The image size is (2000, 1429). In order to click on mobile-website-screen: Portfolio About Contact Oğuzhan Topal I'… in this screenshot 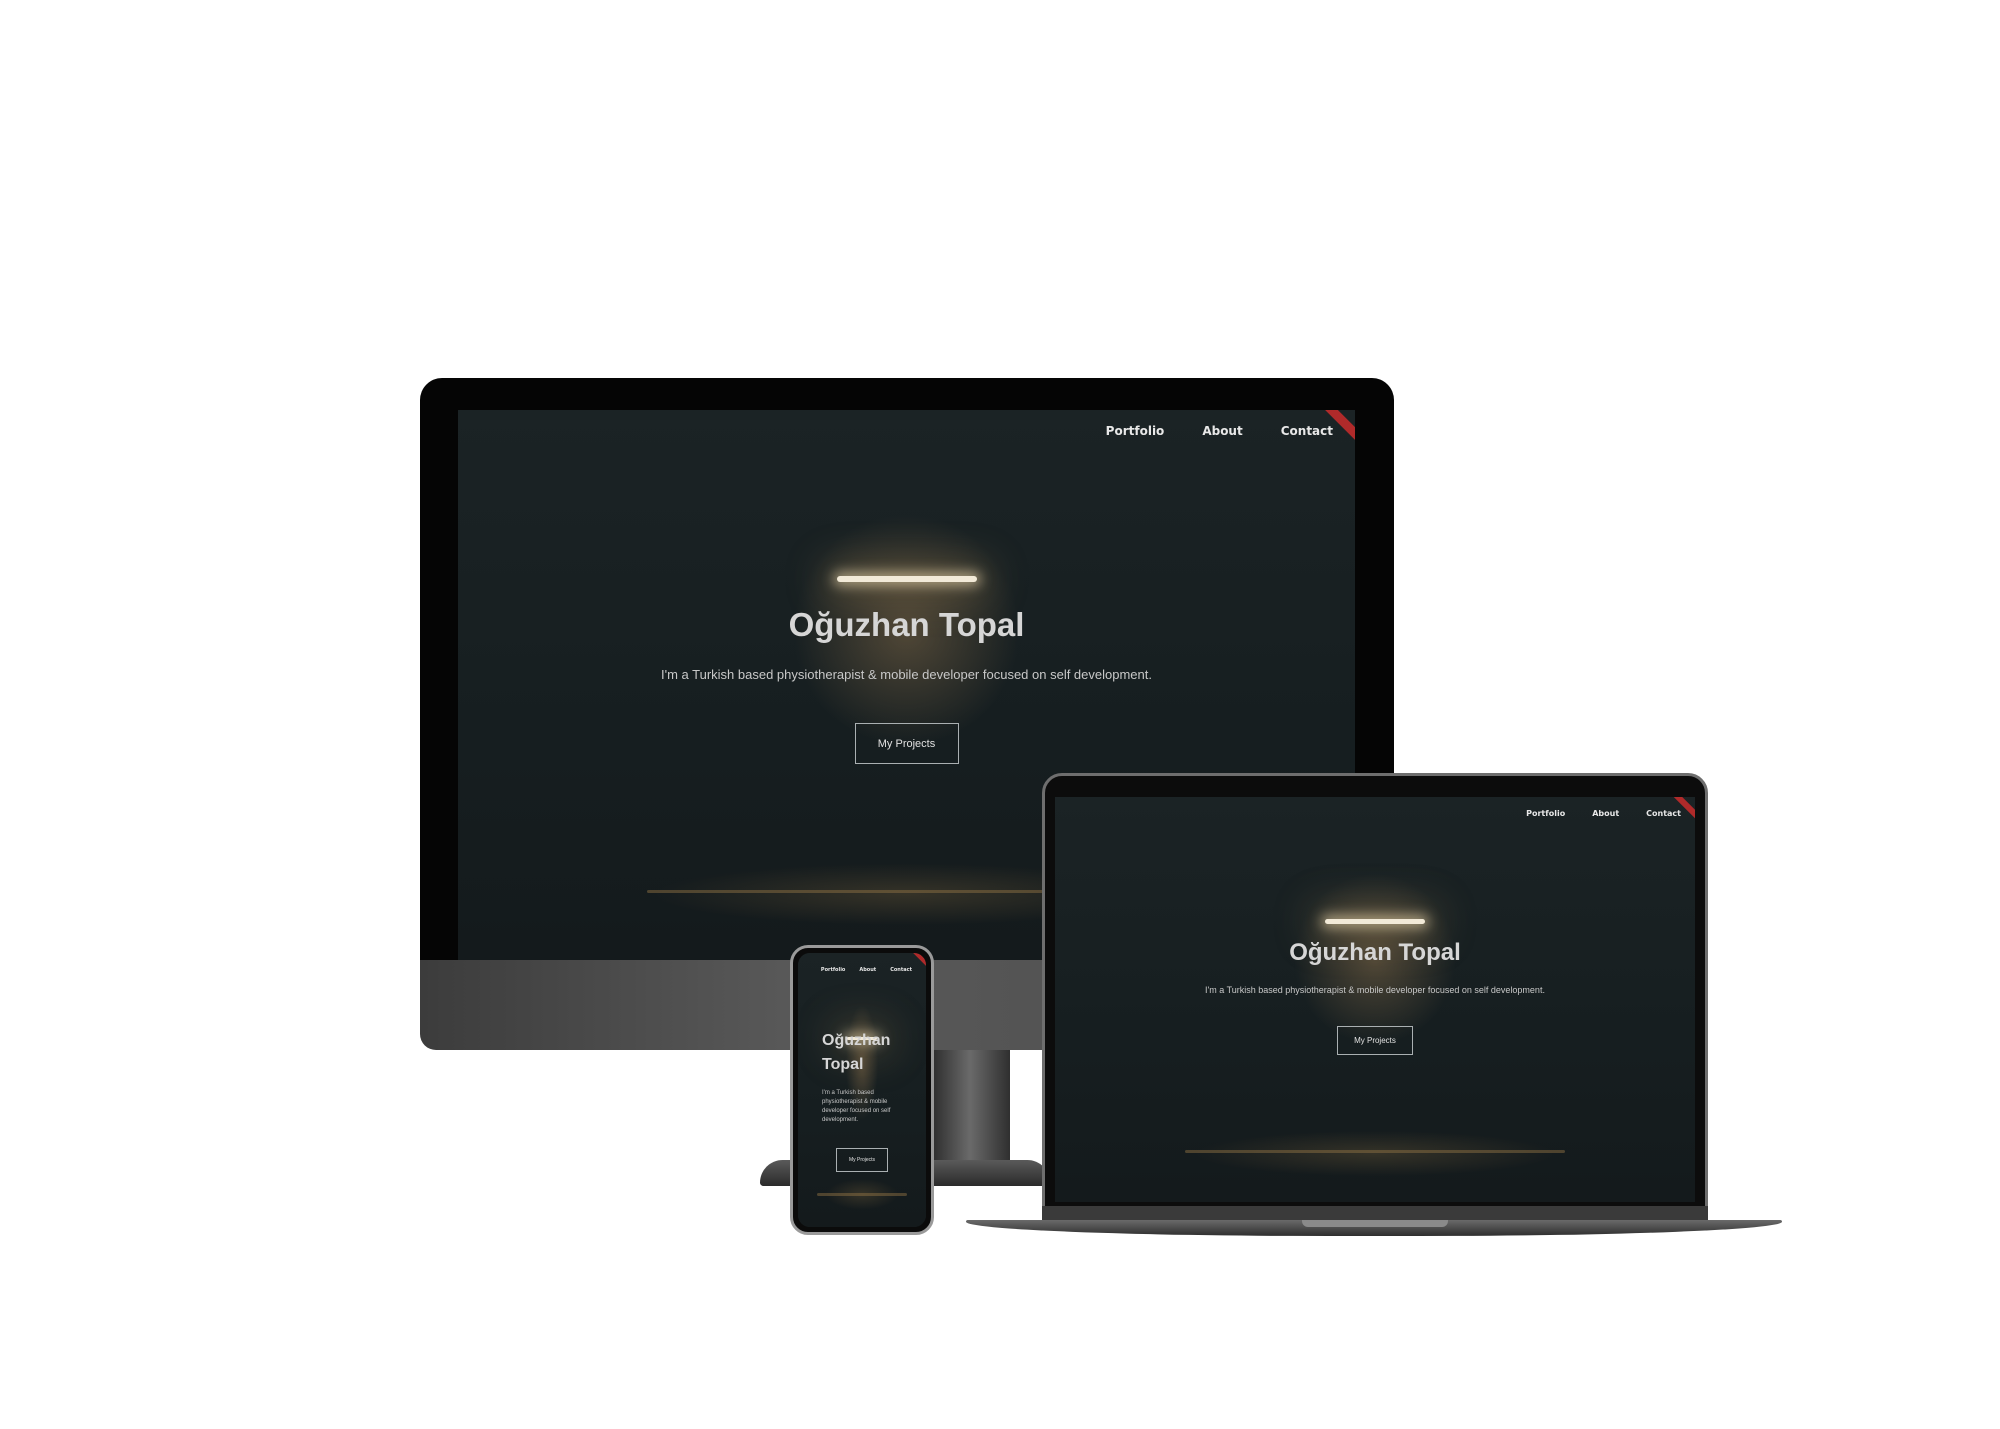, I will do `click(862, 1090)`.